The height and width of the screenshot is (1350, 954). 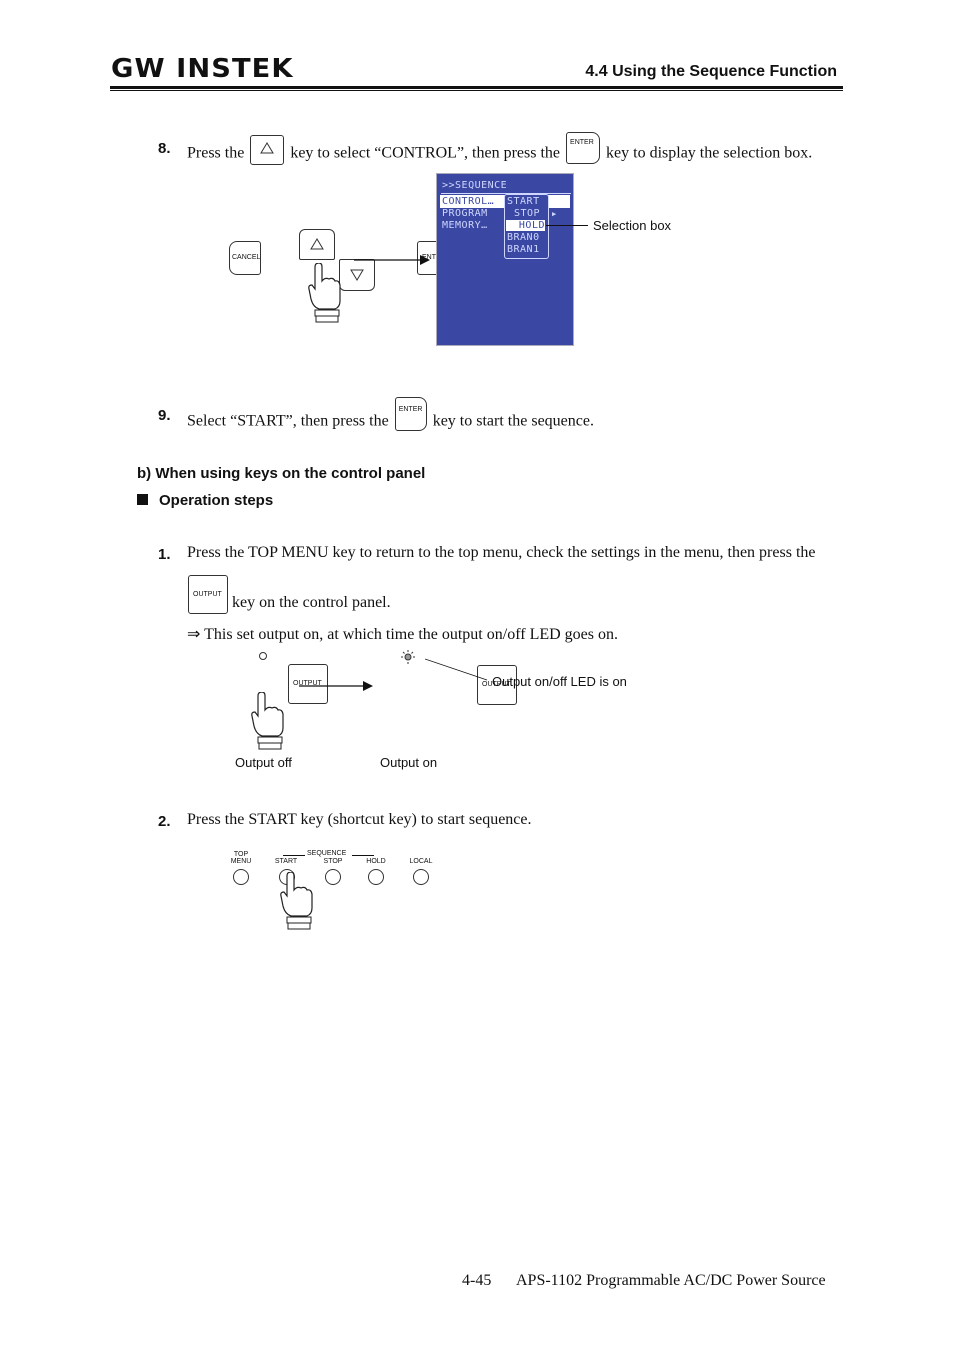 I want to click on local-label: LOCAL, so click(x=421, y=861).